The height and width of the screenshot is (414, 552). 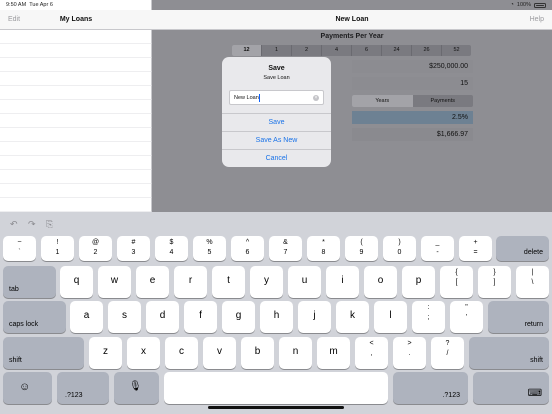 What do you see at coordinates (238, 317) in the screenshot?
I see `key-letter: g` at bounding box center [238, 317].